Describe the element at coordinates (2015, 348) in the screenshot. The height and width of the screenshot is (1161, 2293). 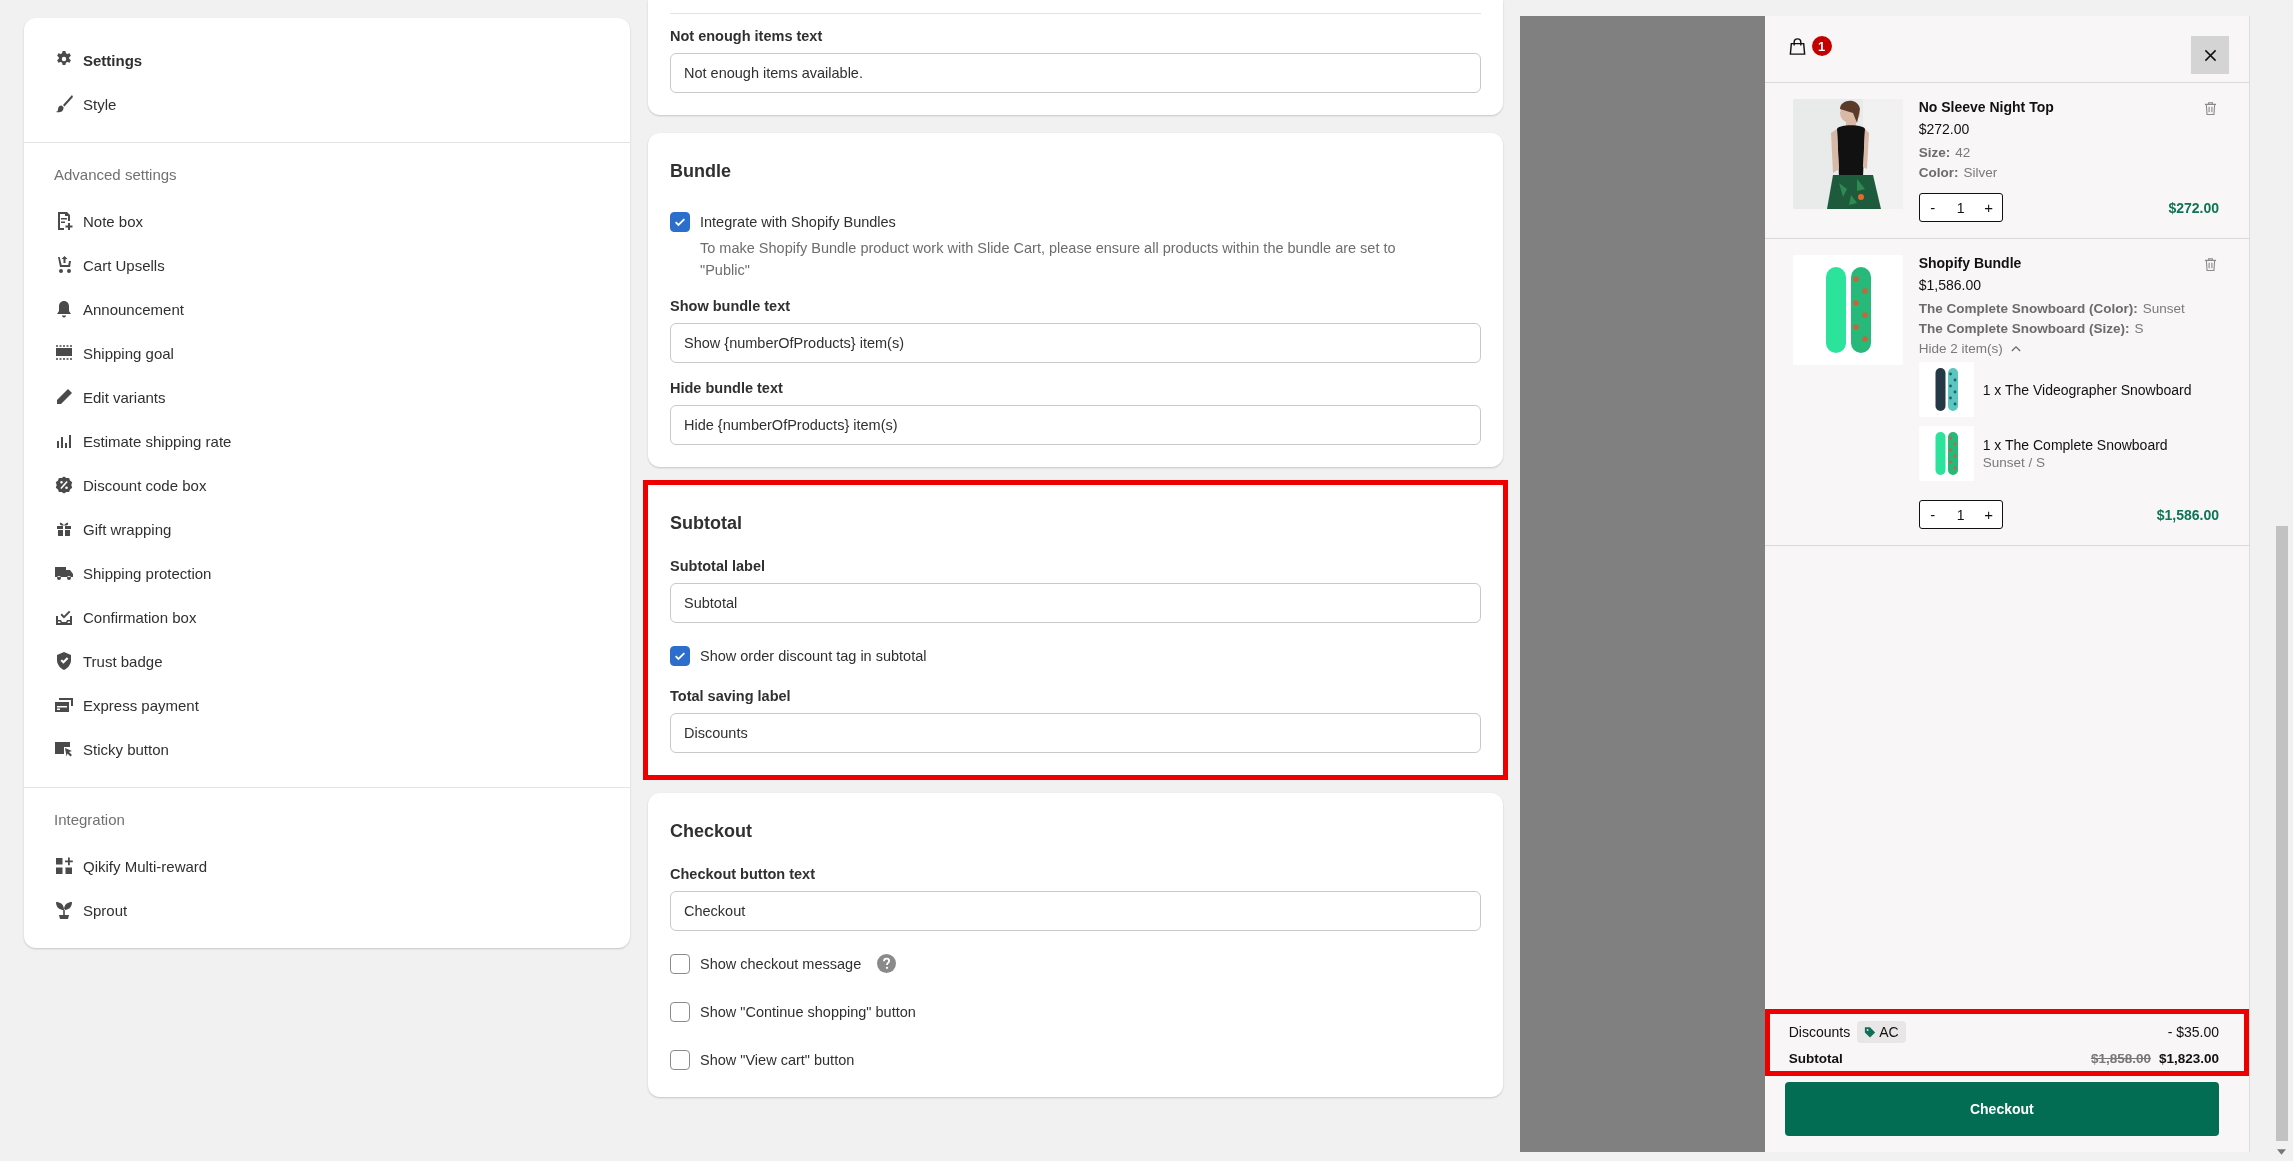
I see `chevron-icon` at that location.